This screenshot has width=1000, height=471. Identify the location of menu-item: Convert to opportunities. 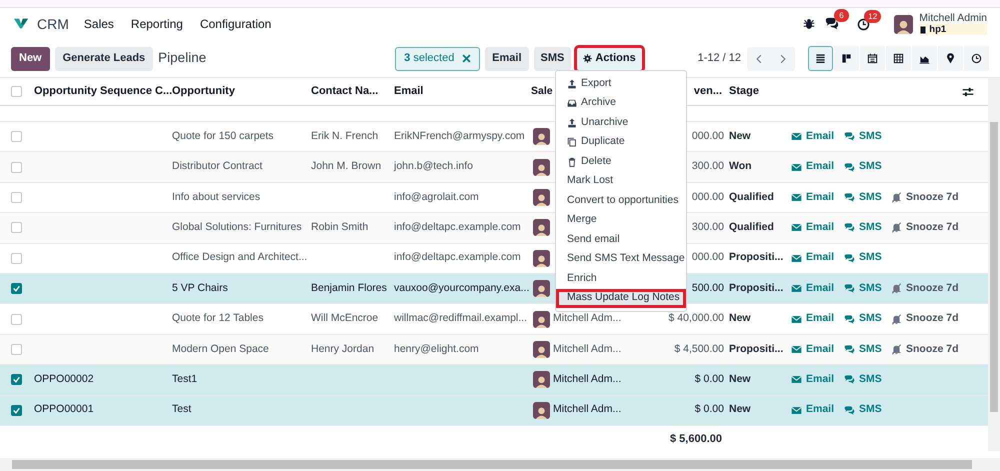
(621, 200).